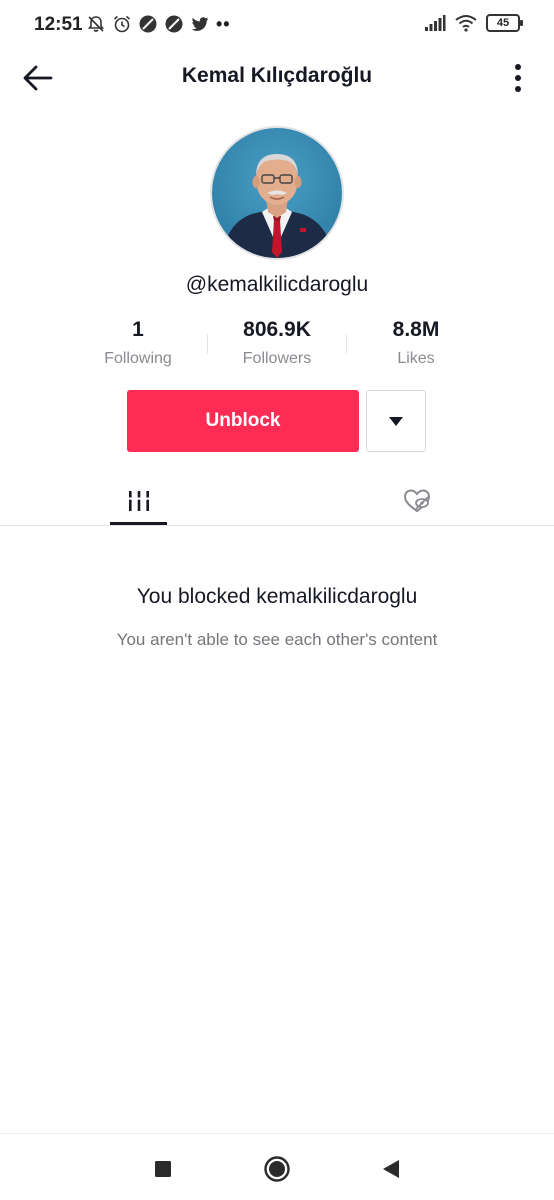  Describe the element at coordinates (277, 525) in the screenshot. I see `tabs-divider` at that location.